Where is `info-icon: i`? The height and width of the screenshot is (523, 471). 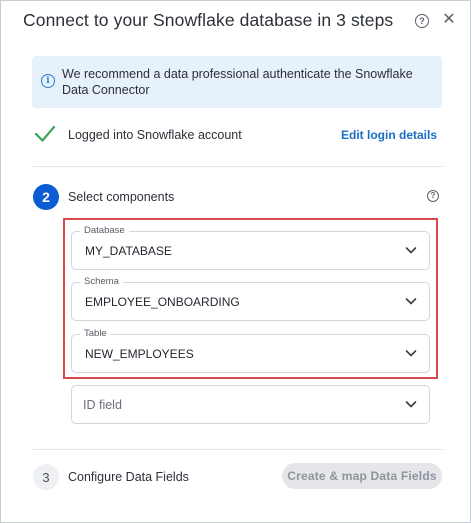
info-icon: i is located at coordinates (48, 81).